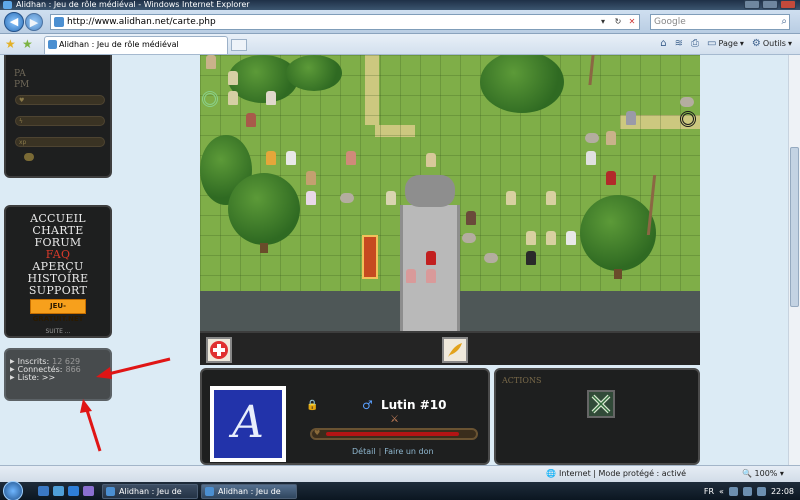  What do you see at coordinates (752, 4) in the screenshot?
I see `minimize-button` at bounding box center [752, 4].